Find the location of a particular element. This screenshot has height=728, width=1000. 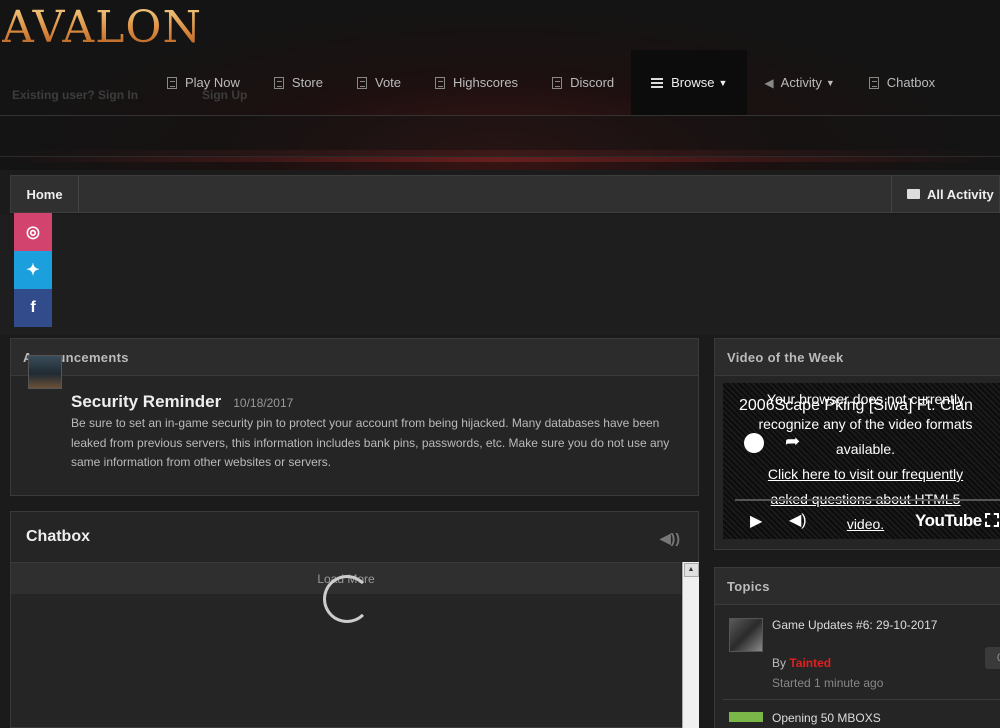

nav-discord: Discord is located at coordinates (583, 82).